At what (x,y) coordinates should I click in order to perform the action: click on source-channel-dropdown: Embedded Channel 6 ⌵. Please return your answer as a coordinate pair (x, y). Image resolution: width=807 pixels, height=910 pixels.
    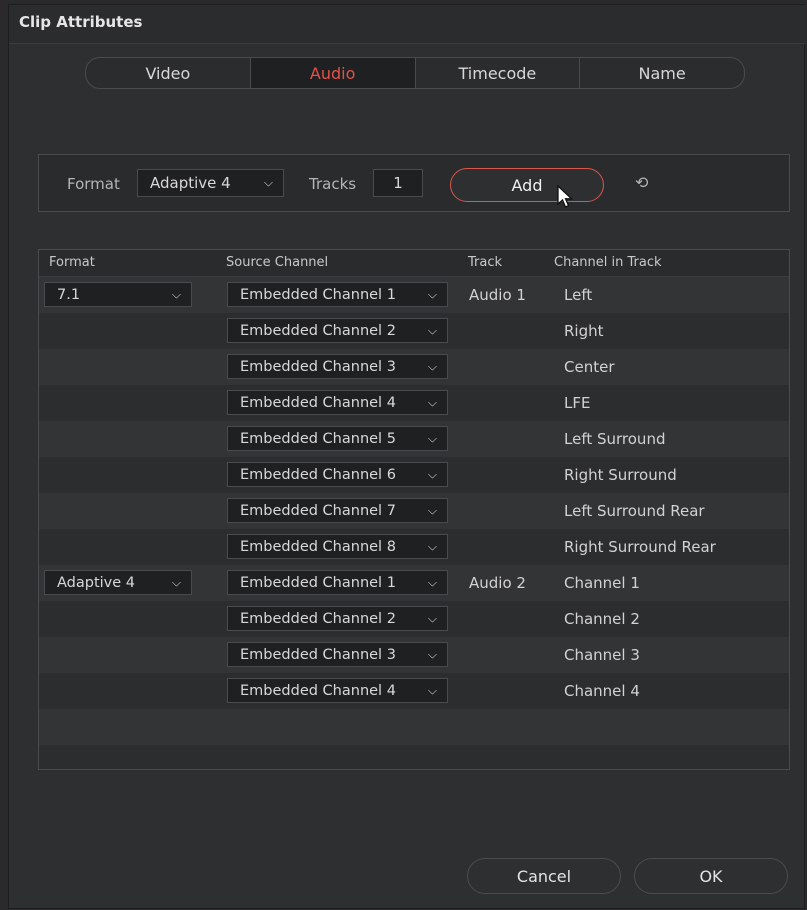
    Looking at the image, I should click on (337, 474).